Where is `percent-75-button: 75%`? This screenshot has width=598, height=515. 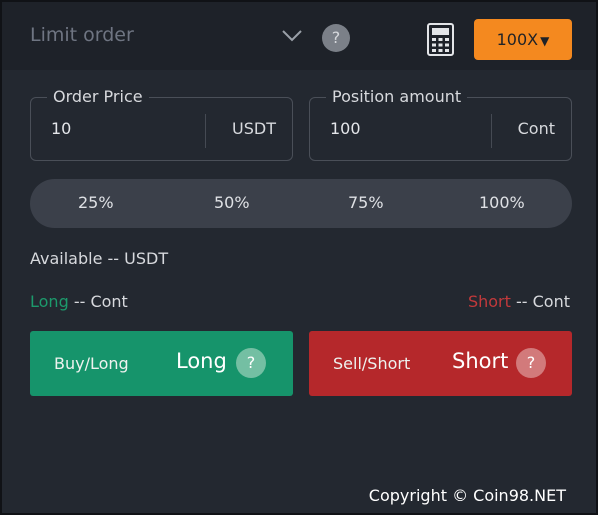 percent-75-button: 75% is located at coordinates (366, 202).